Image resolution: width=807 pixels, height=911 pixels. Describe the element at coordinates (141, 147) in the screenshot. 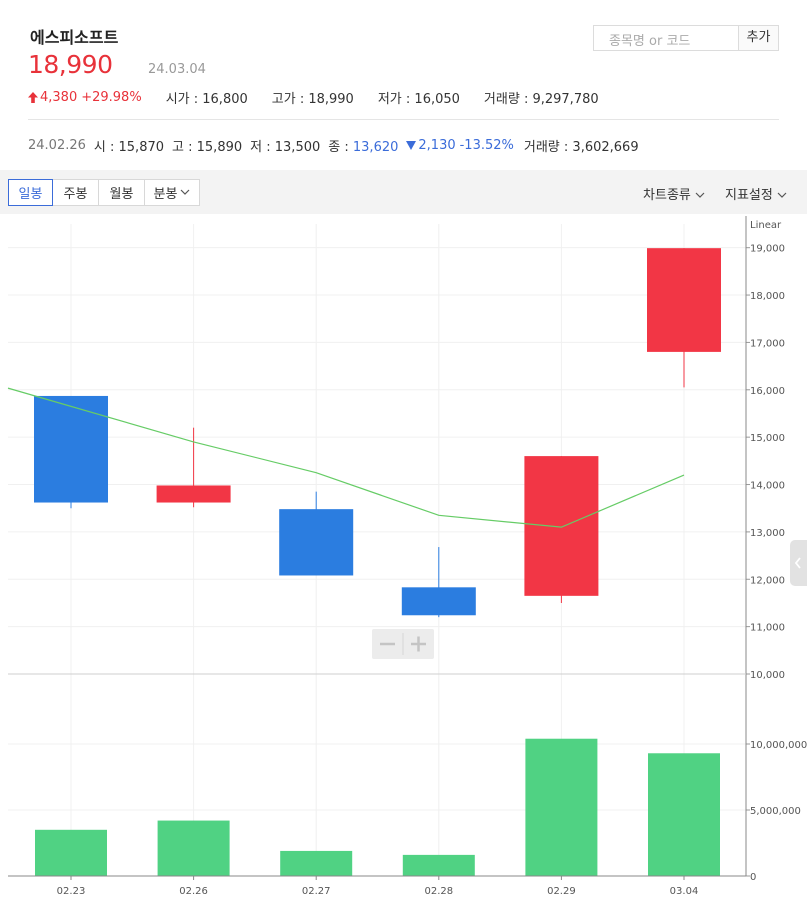

I see `prev-open: 15,870` at that location.